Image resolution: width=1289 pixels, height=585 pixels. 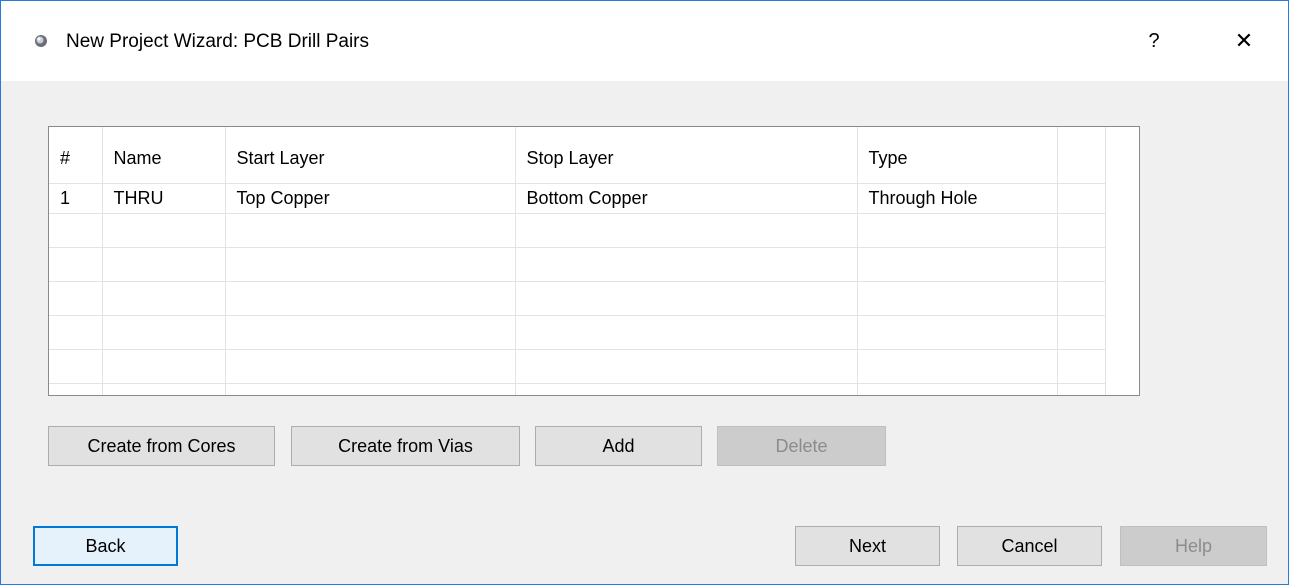 What do you see at coordinates (76, 198) in the screenshot?
I see `cell-number: 1` at bounding box center [76, 198].